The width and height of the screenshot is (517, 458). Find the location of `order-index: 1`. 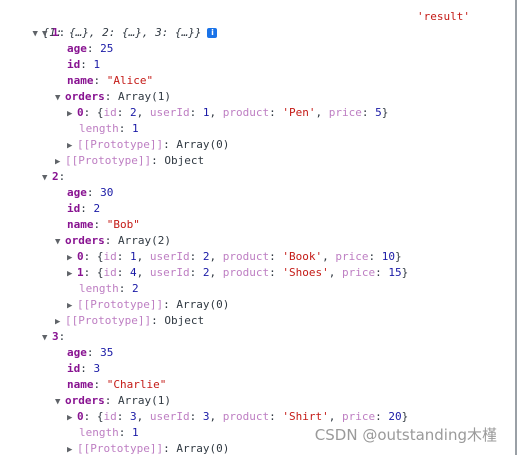

order-index: 1 is located at coordinates (80, 272).